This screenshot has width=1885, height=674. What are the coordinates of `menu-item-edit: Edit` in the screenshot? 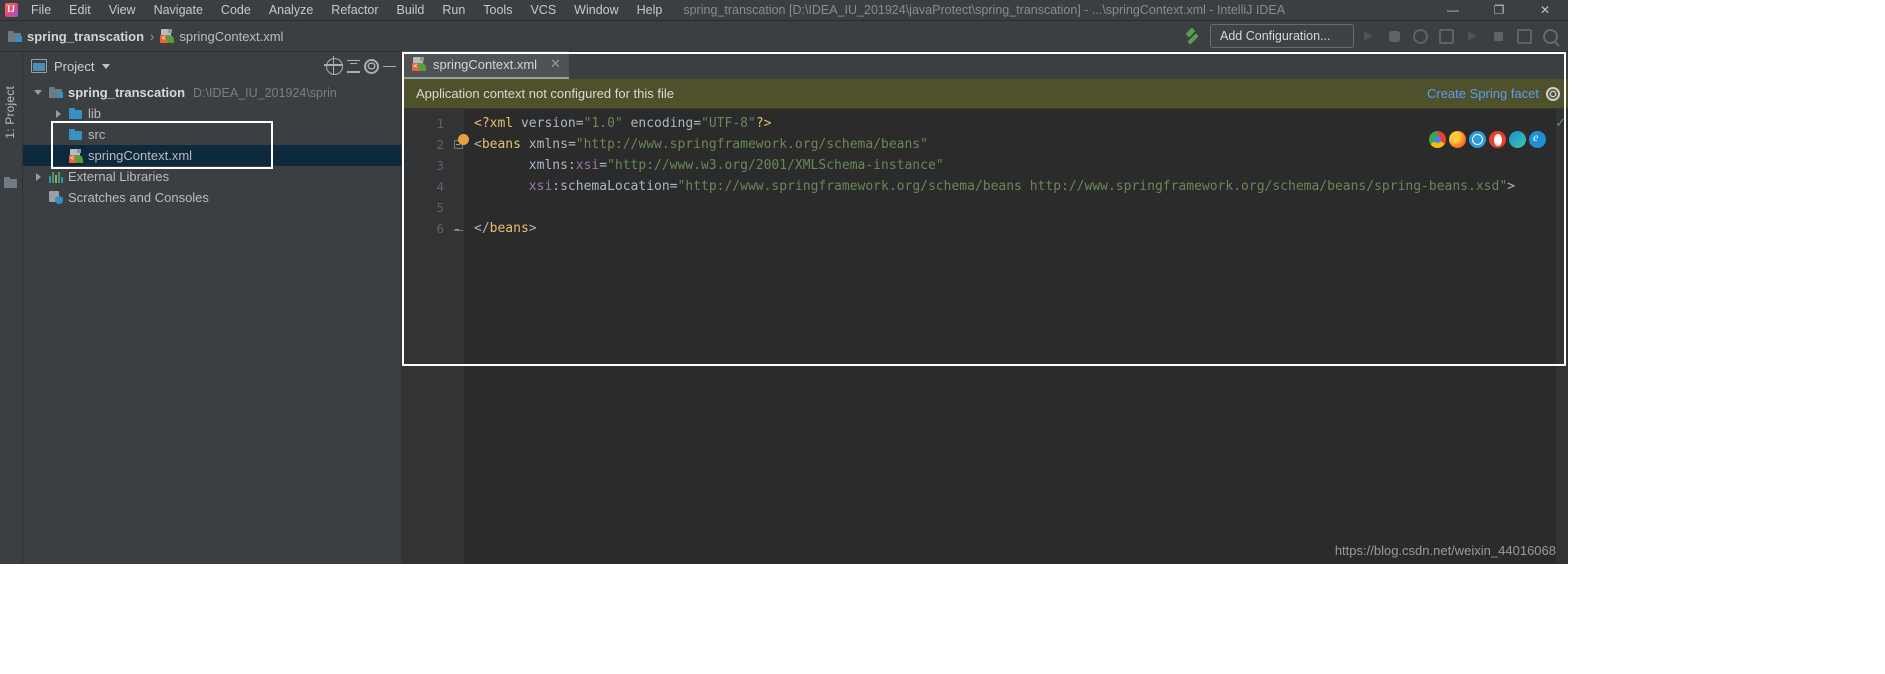 It's located at (80, 10).